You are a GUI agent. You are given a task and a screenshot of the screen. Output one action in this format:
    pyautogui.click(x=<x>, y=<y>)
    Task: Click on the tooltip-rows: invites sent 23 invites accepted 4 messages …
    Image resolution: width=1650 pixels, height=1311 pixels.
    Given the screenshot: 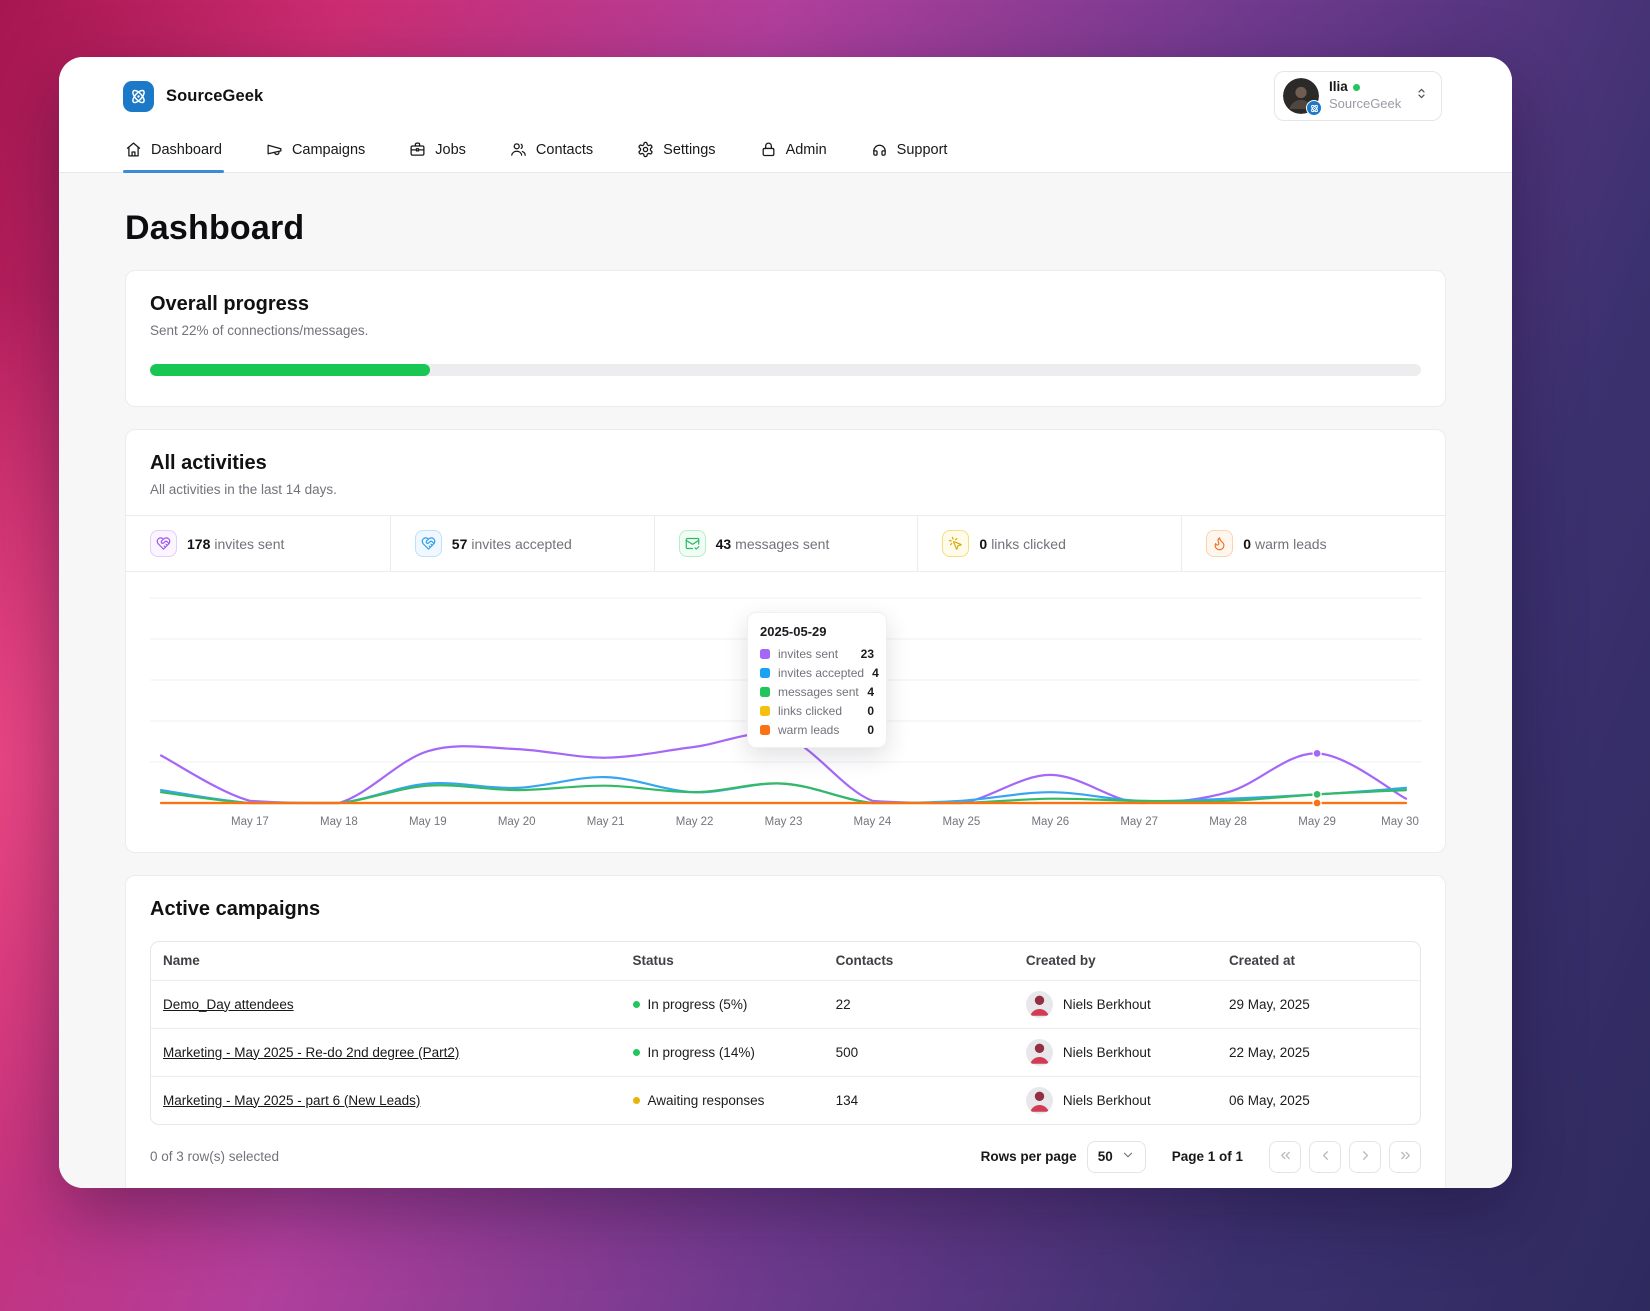 What is the action you would take?
    pyautogui.click(x=819, y=692)
    